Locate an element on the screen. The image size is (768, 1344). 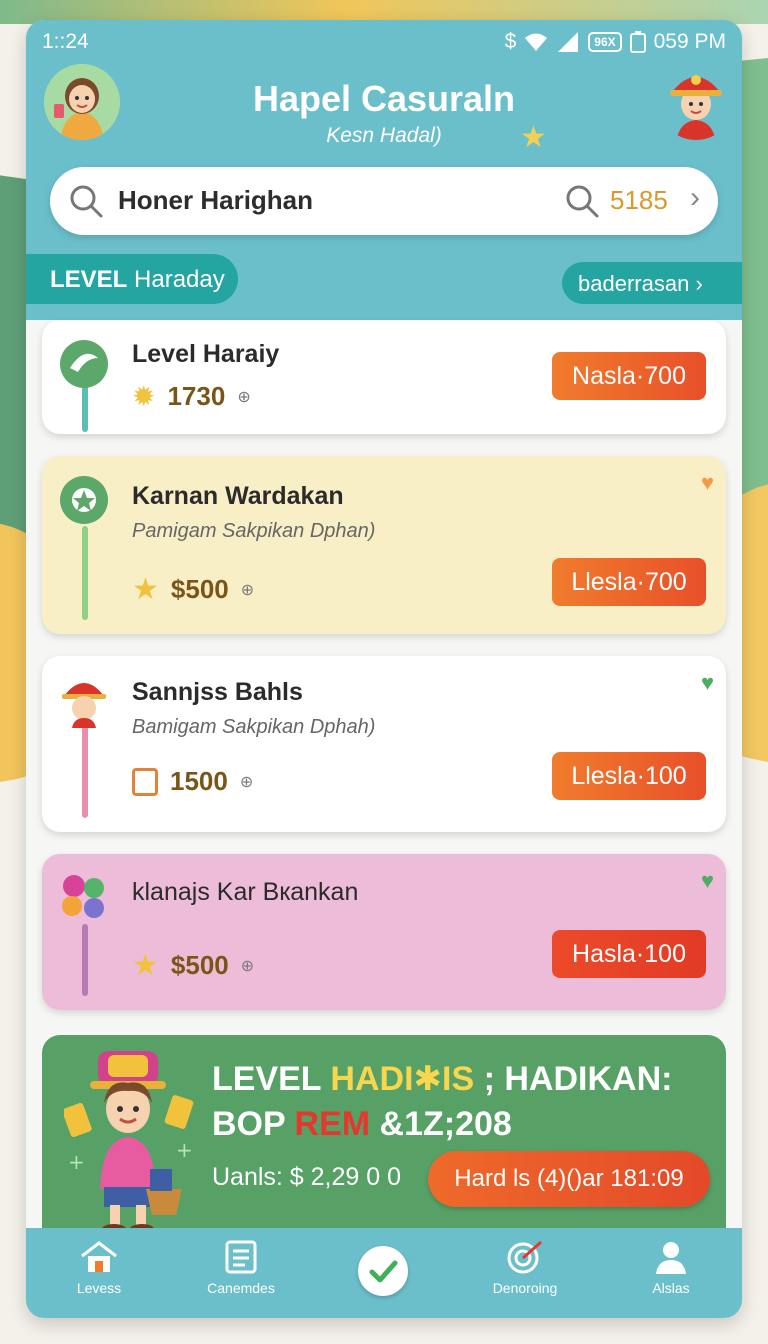
card-action-button: Llesla·700 is located at coordinates (629, 582).